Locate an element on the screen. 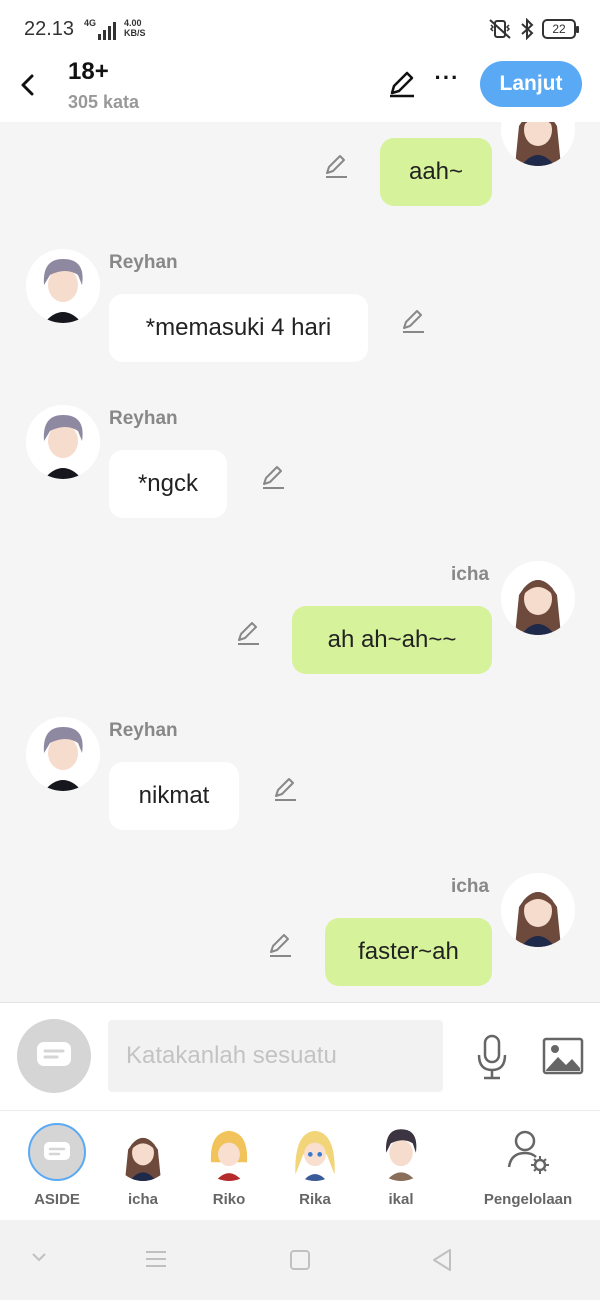  message-bubble: ah ah~ah~~ is located at coordinates (392, 640).